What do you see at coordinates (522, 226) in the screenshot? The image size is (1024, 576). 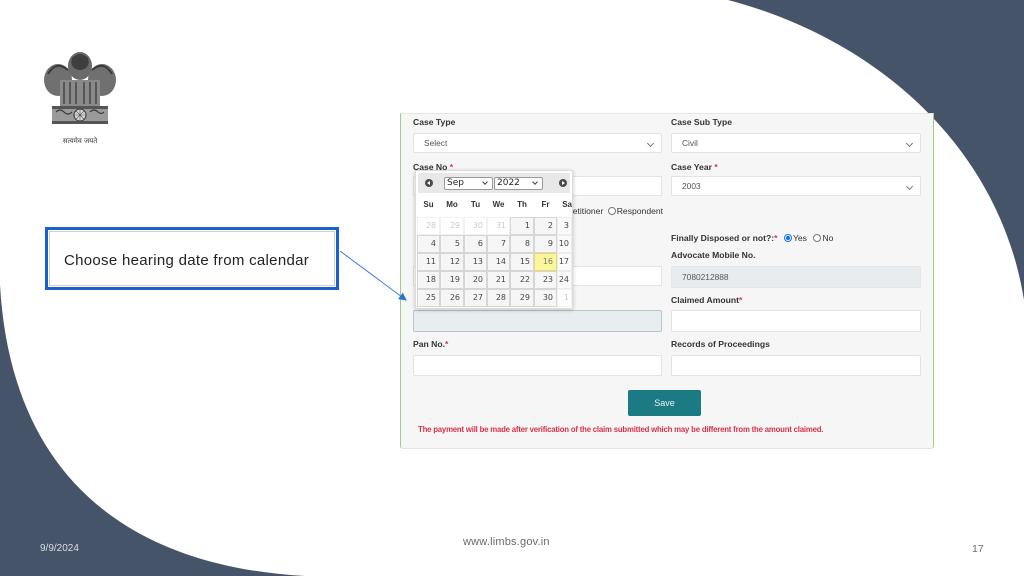 I see `calendar-day: 1` at bounding box center [522, 226].